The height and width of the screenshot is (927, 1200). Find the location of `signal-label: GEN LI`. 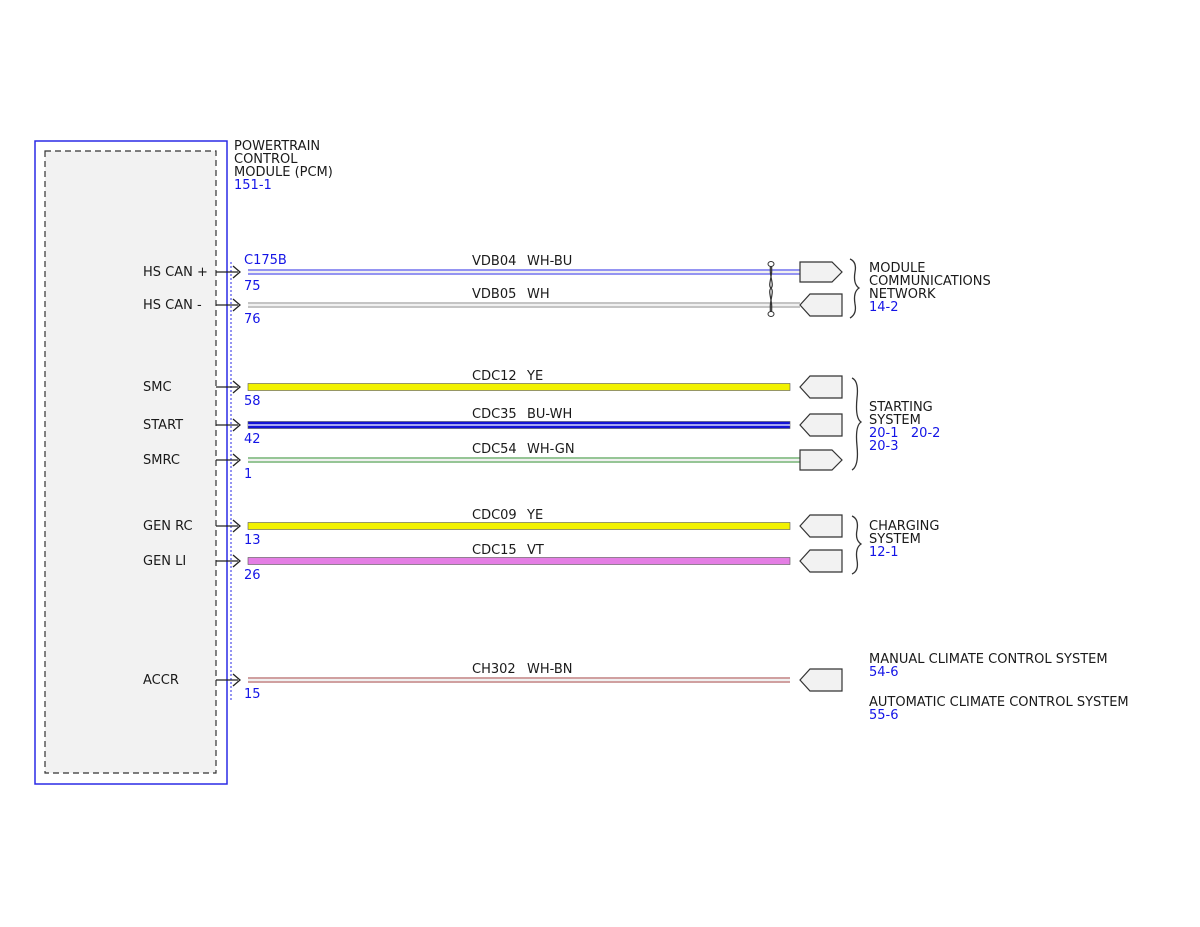

signal-label: GEN LI is located at coordinates (164, 561).